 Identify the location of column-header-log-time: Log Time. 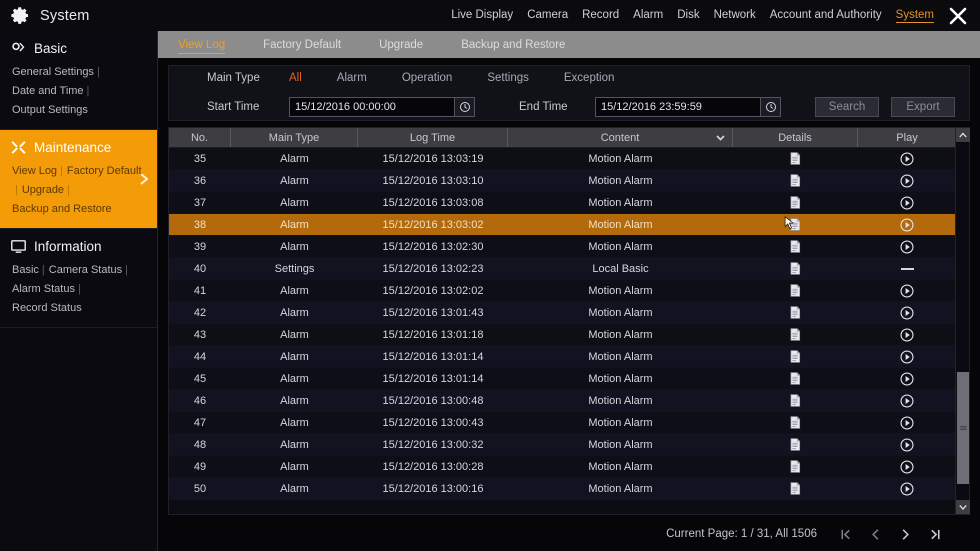
(433, 137).